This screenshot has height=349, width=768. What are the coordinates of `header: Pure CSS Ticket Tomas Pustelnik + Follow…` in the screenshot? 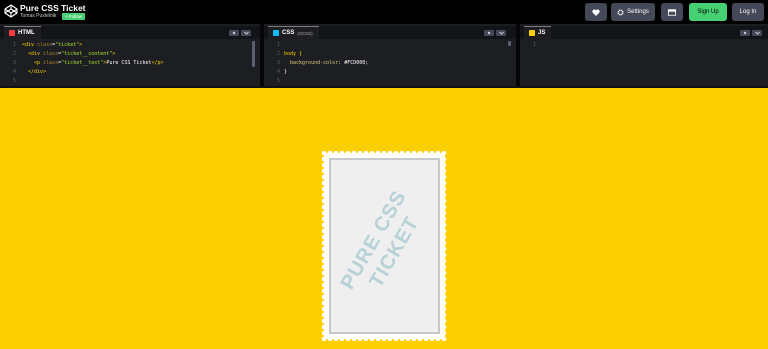 It's located at (384, 12).